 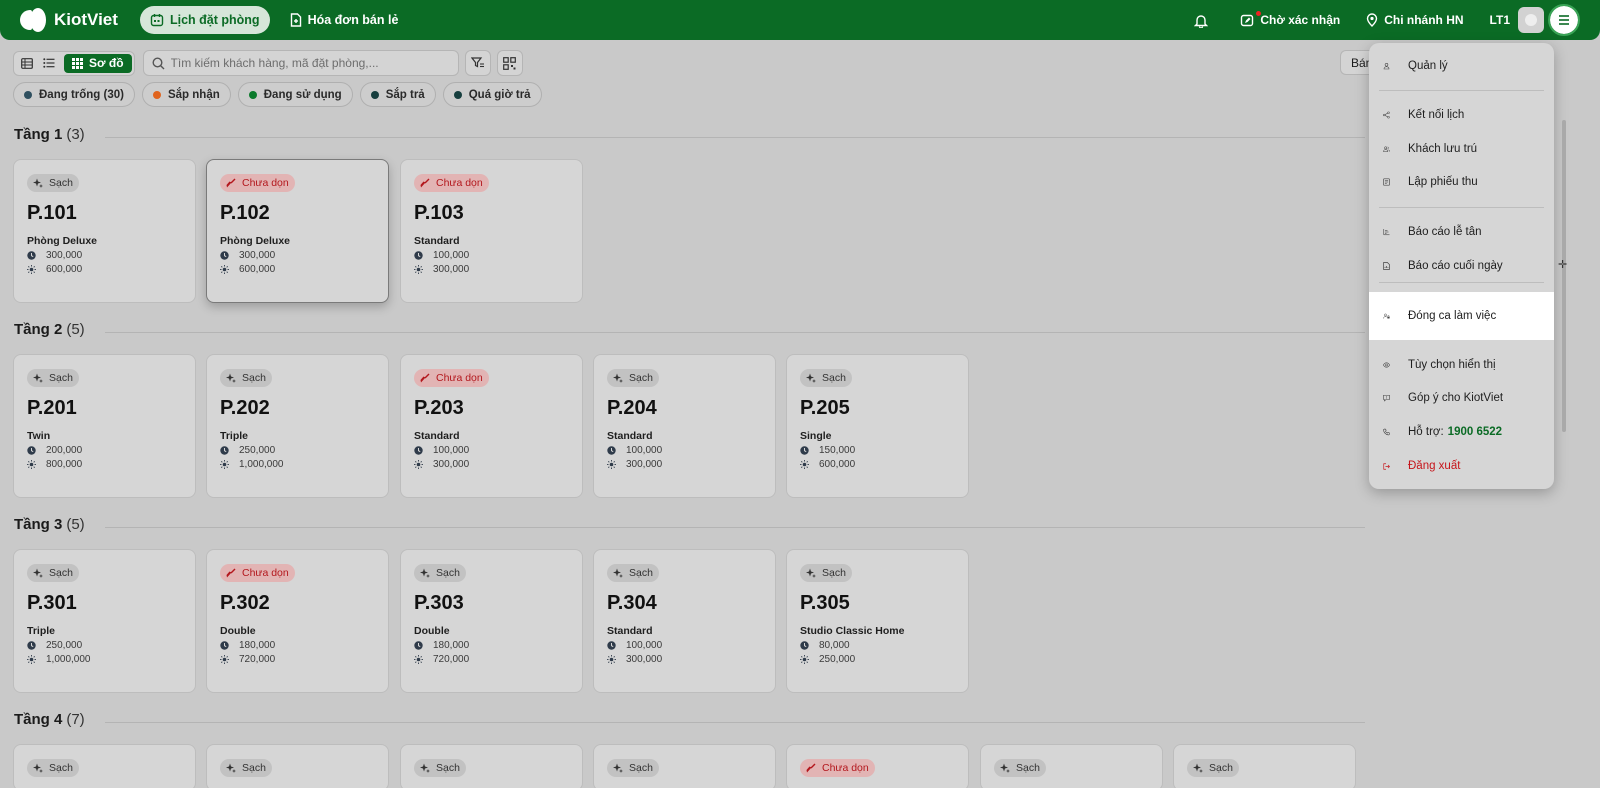 I want to click on status-chip: Sắp nhận, so click(x=186, y=94).